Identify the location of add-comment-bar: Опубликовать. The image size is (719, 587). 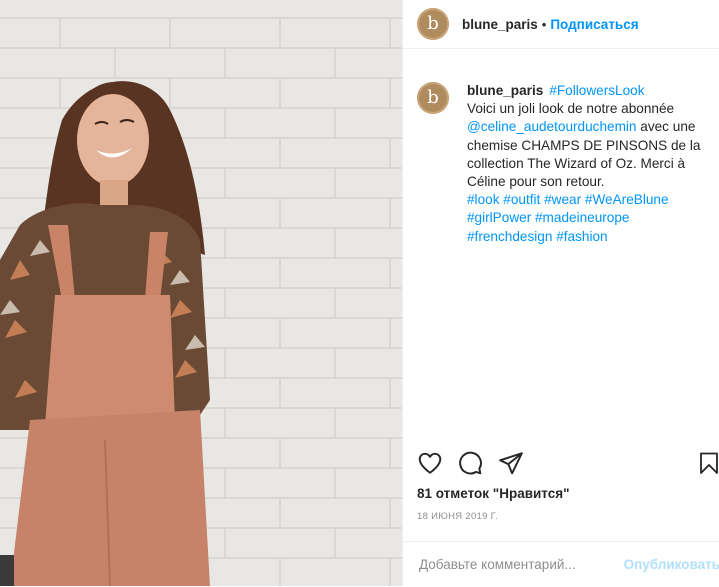
(561, 564).